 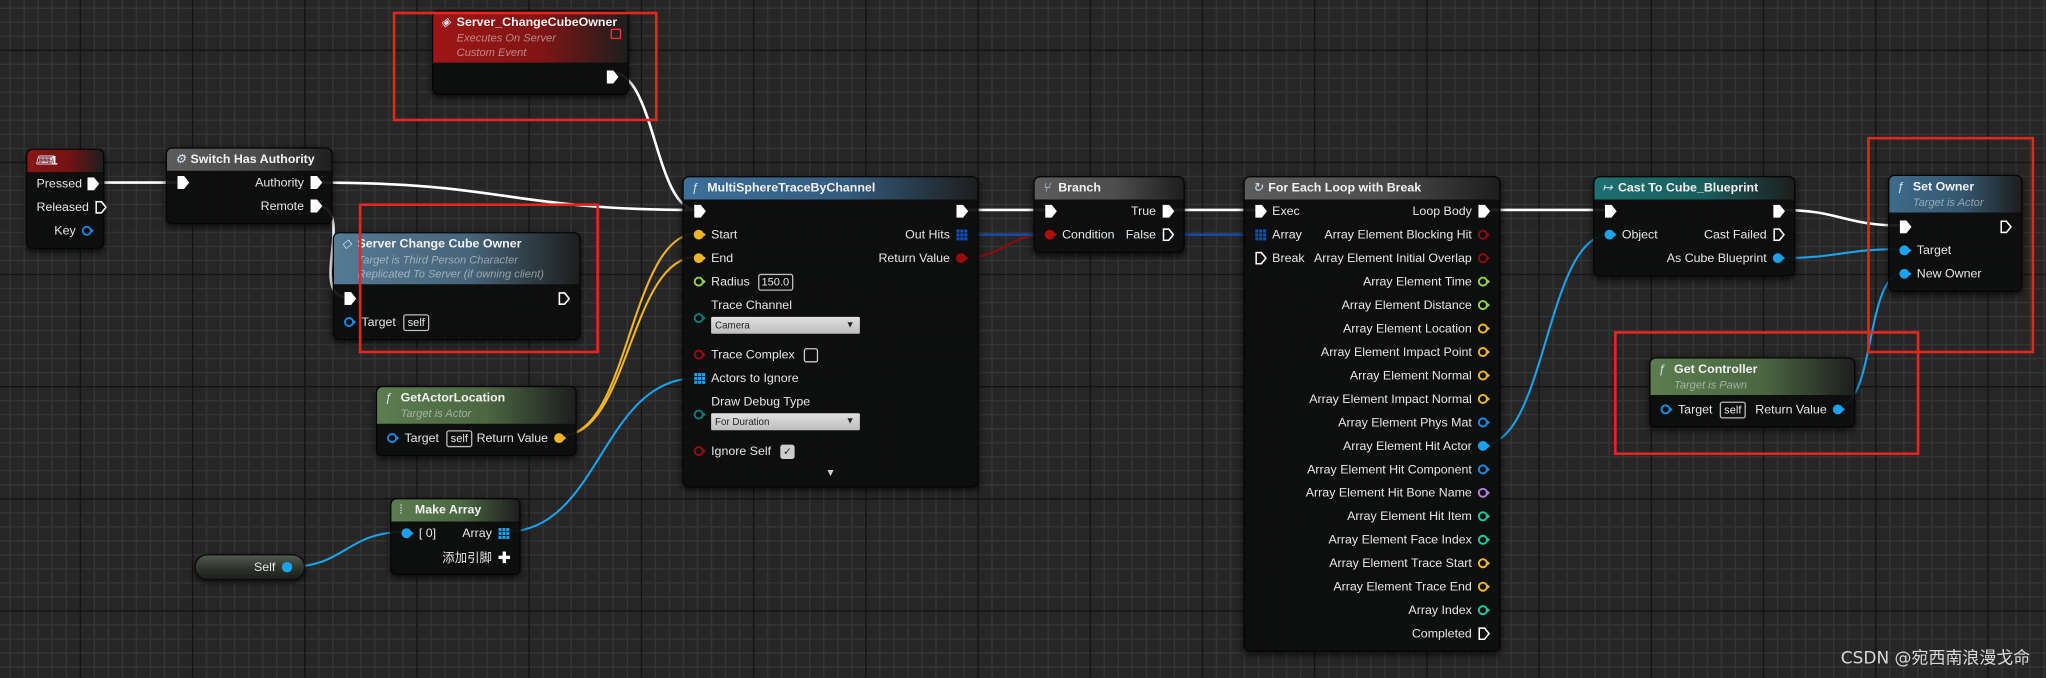 What do you see at coordinates (1152, 211) in the screenshot?
I see `branch-pin-out: True` at bounding box center [1152, 211].